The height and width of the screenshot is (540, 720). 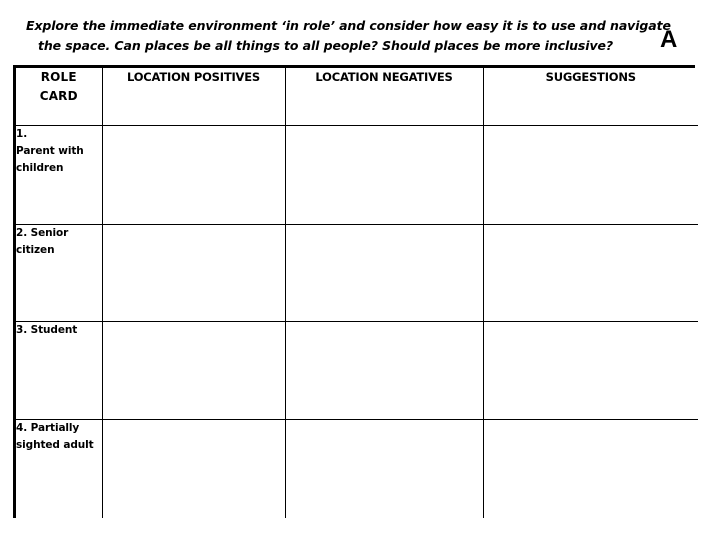 What do you see at coordinates (590, 97) in the screenshot?
I see `column-header-suggestions: SUGGESTIONS` at bounding box center [590, 97].